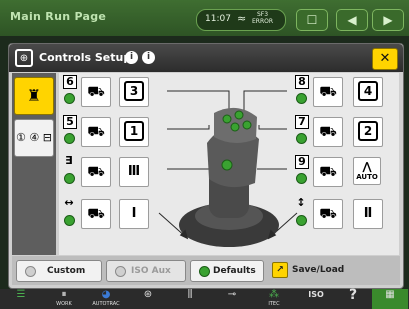  I want to click on dialog-title: Controls Setup, so click(85, 57).